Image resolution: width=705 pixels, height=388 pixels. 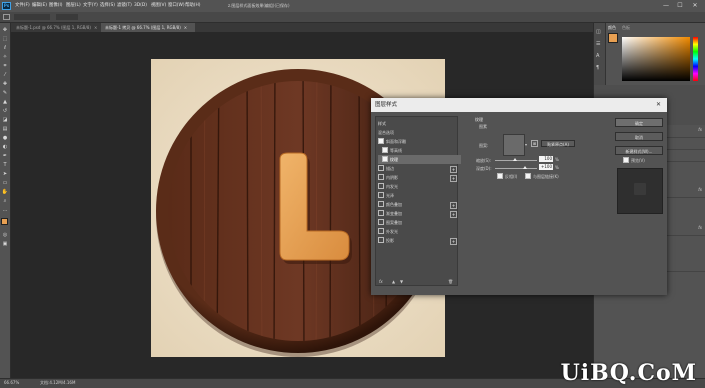 What do you see at coordinates (666, 6) in the screenshot?
I see `minimize-button: —` at bounding box center [666, 6].